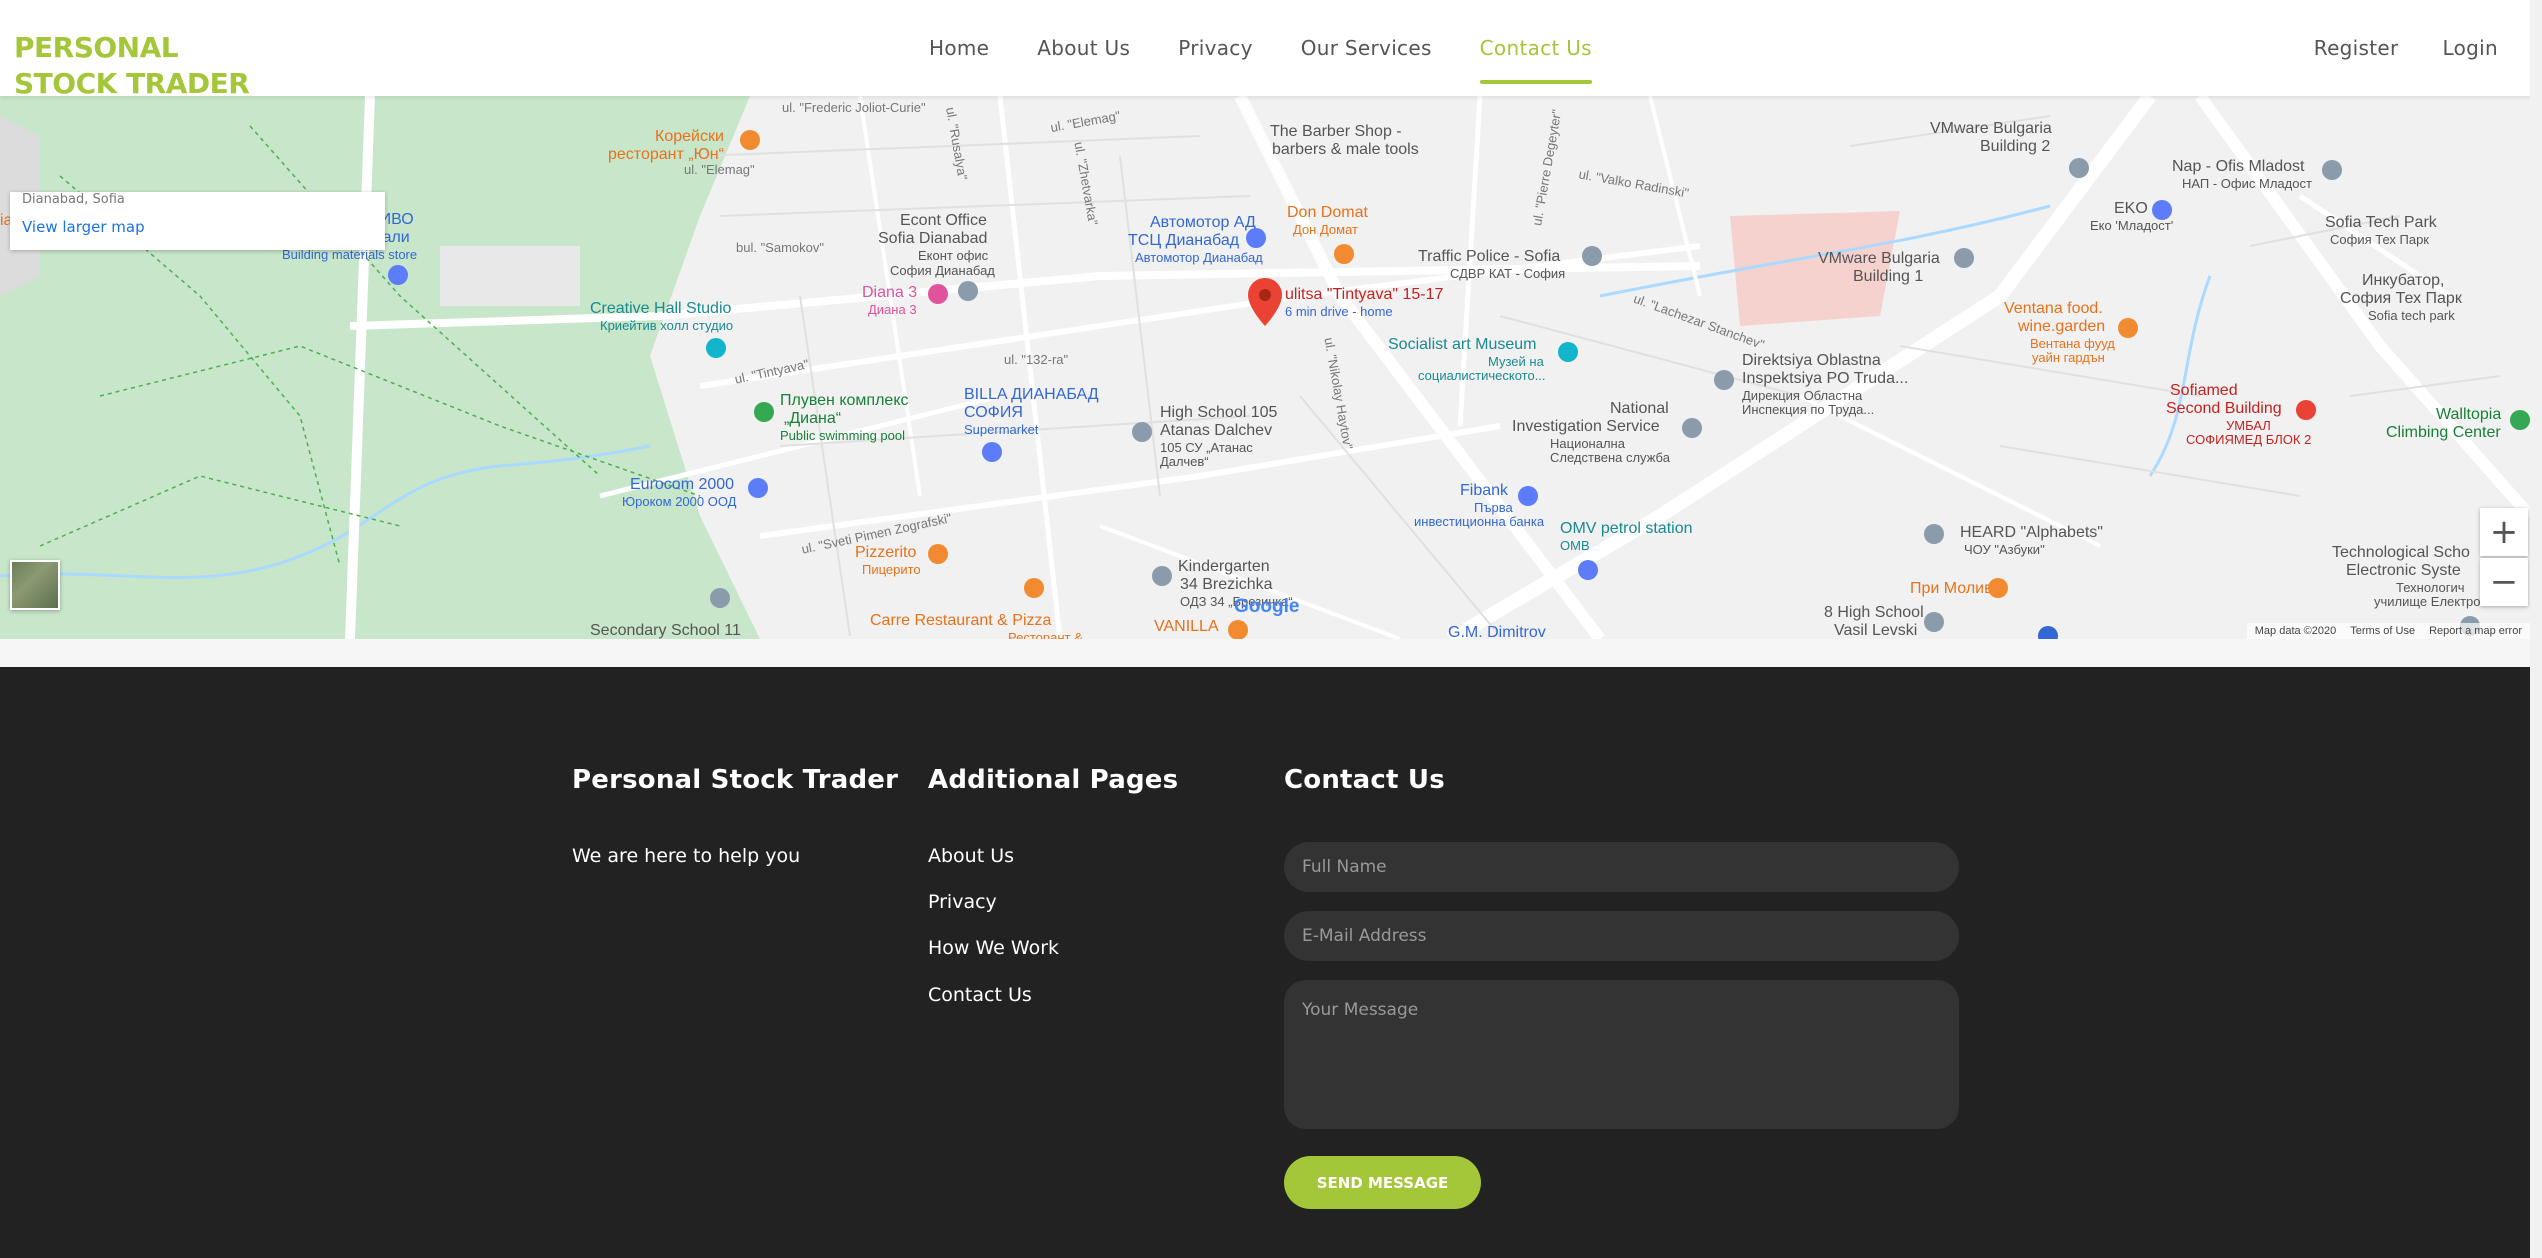  I want to click on satellite-toggle, so click(35, 585).